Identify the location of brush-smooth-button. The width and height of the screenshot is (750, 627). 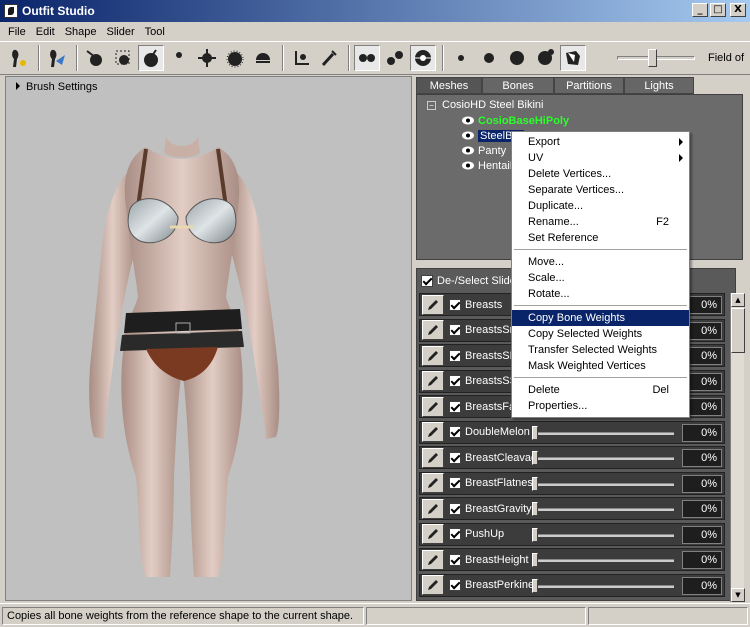
(207, 58).